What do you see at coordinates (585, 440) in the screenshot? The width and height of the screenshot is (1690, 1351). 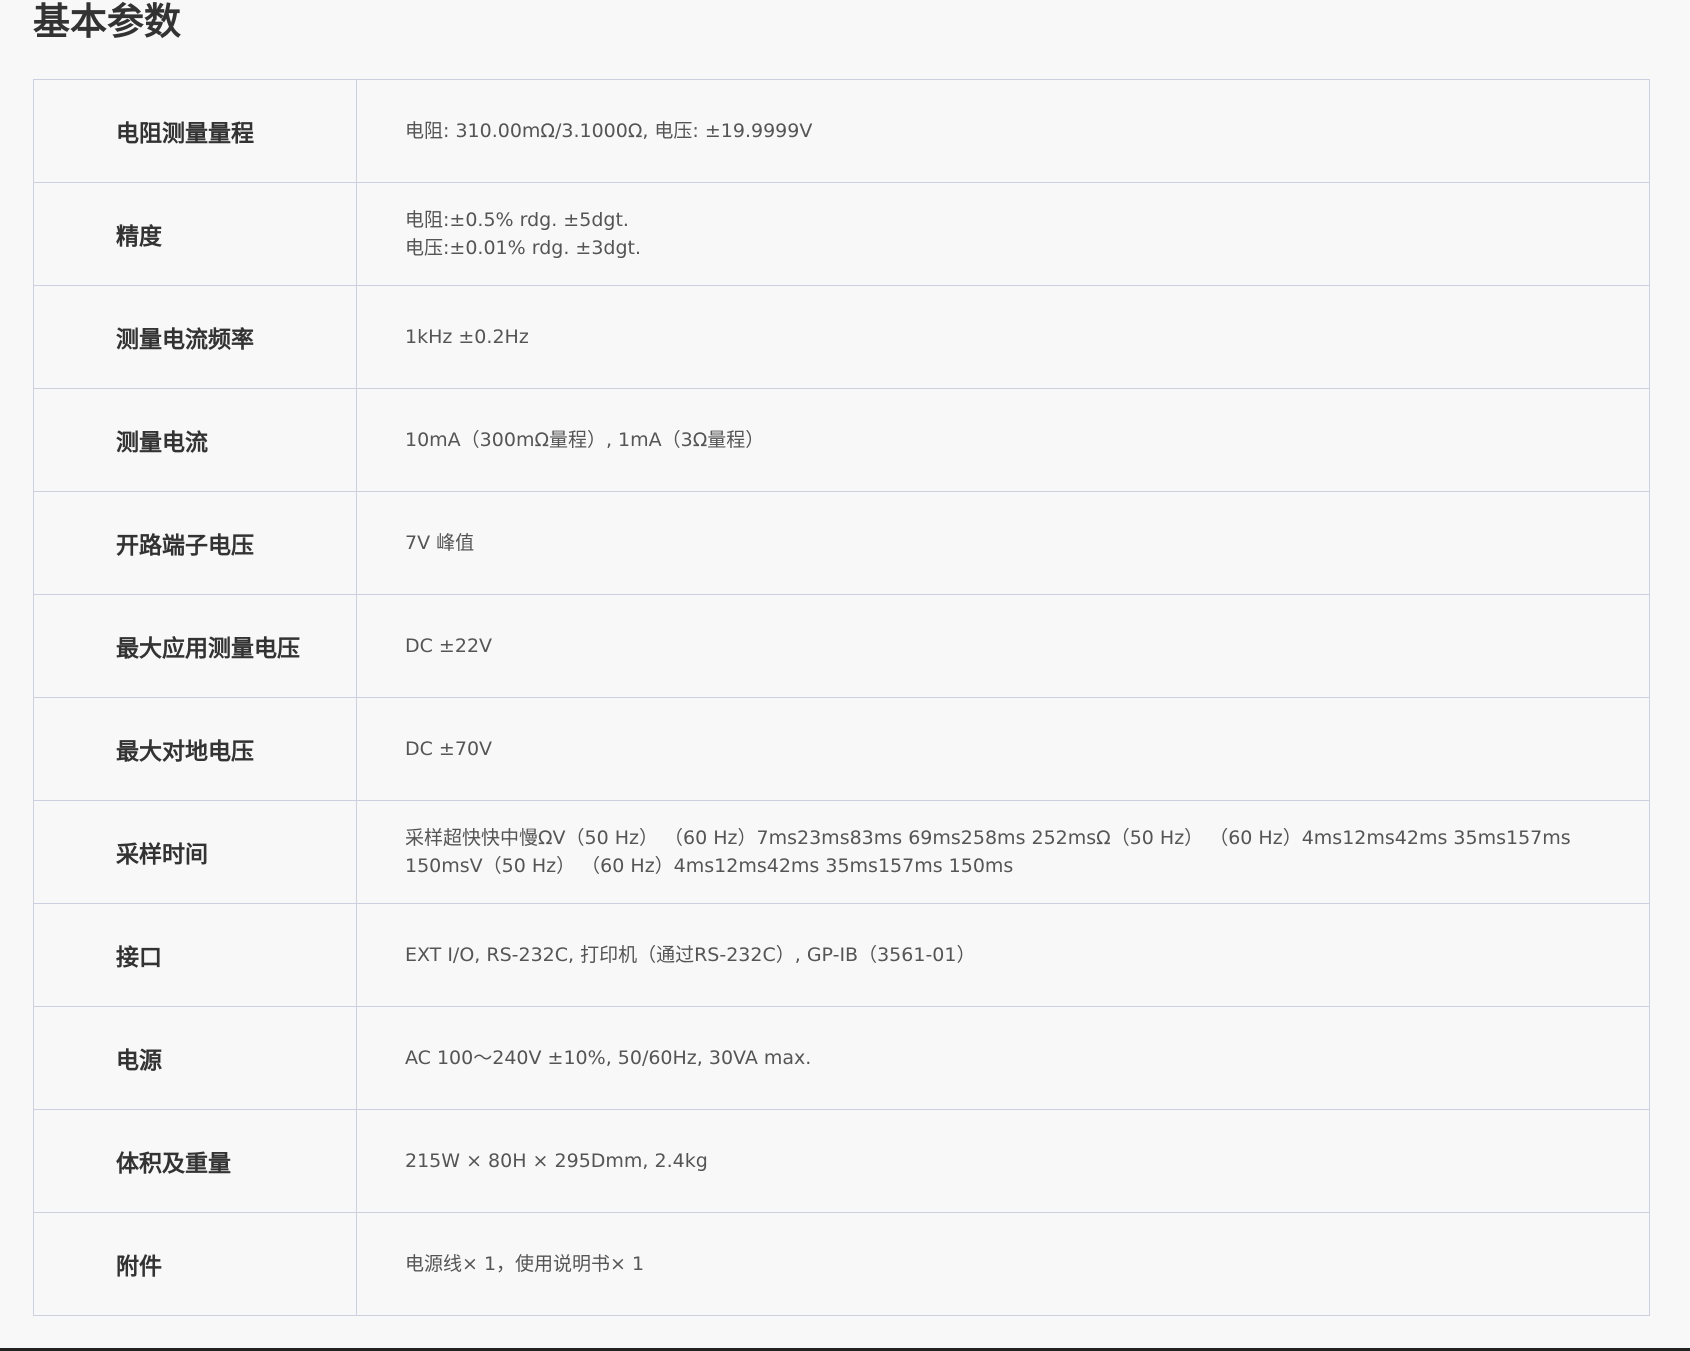 I see `spec-value-line: 10mA（300mΩ量程）, 1mA（3Ω量程）` at bounding box center [585, 440].